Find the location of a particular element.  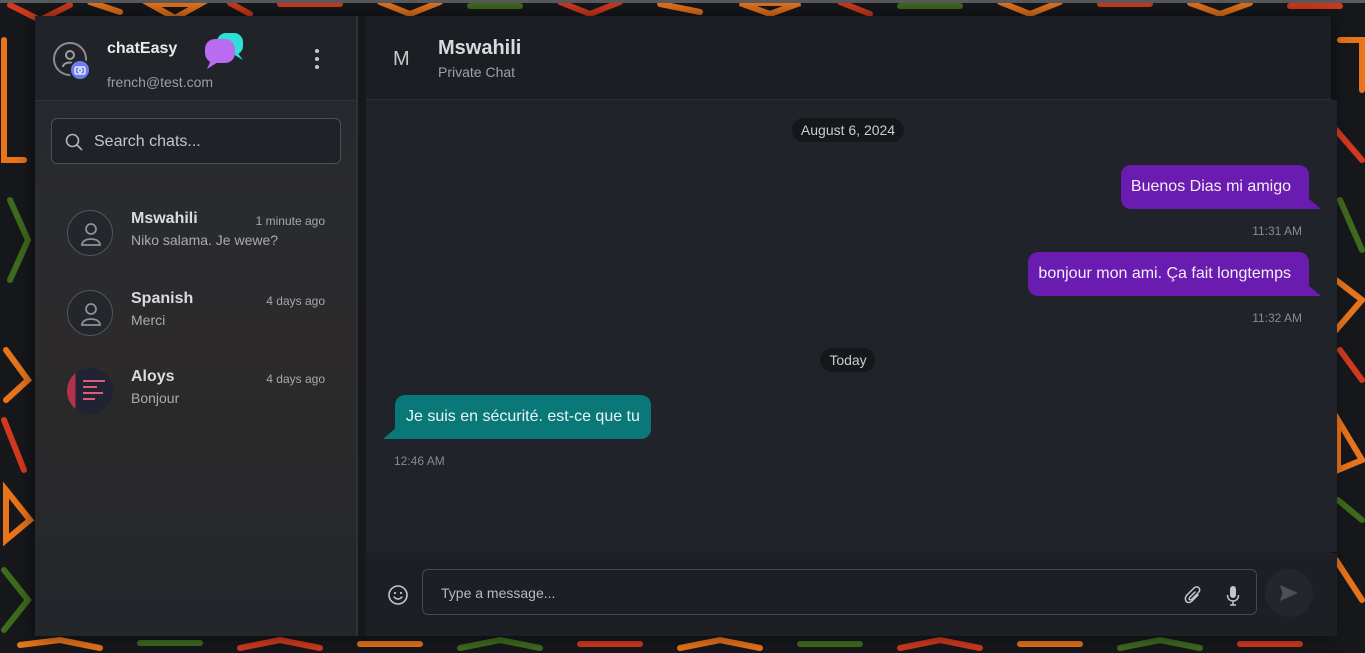

more-vertical-icon is located at coordinates (317, 60).